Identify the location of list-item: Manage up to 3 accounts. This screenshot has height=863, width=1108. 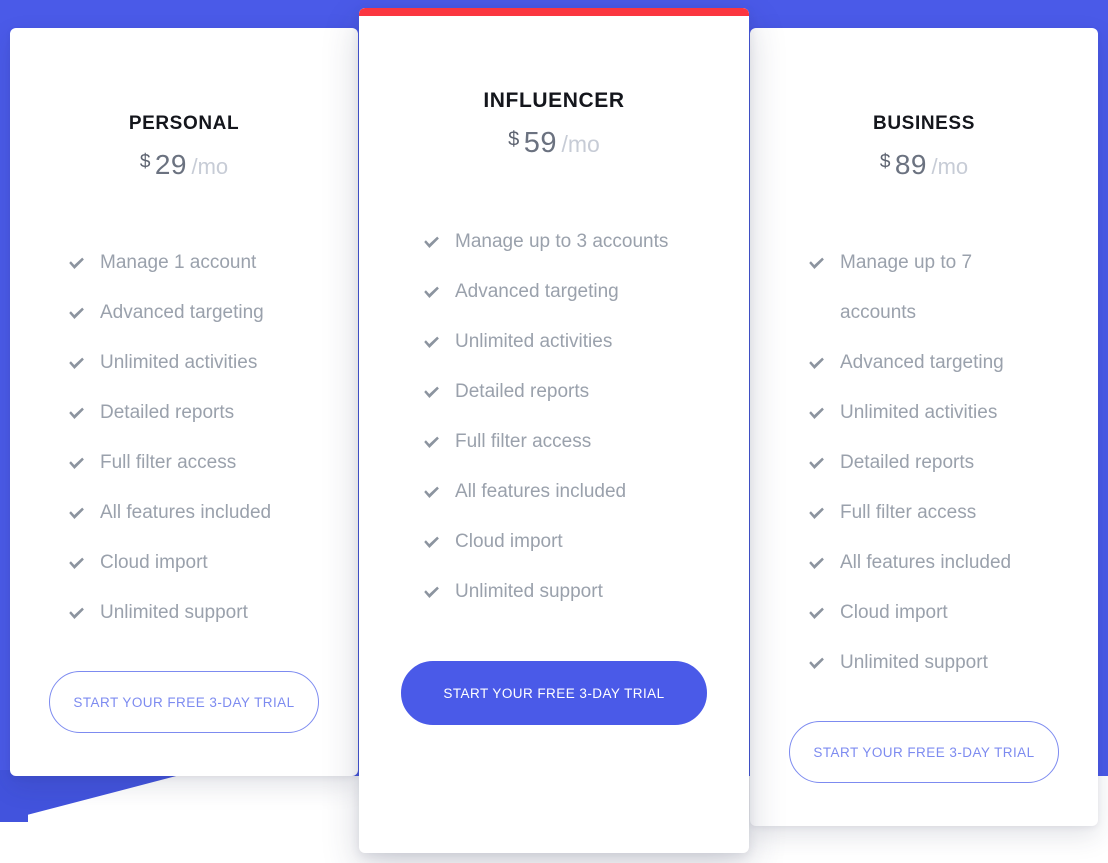
(572, 242).